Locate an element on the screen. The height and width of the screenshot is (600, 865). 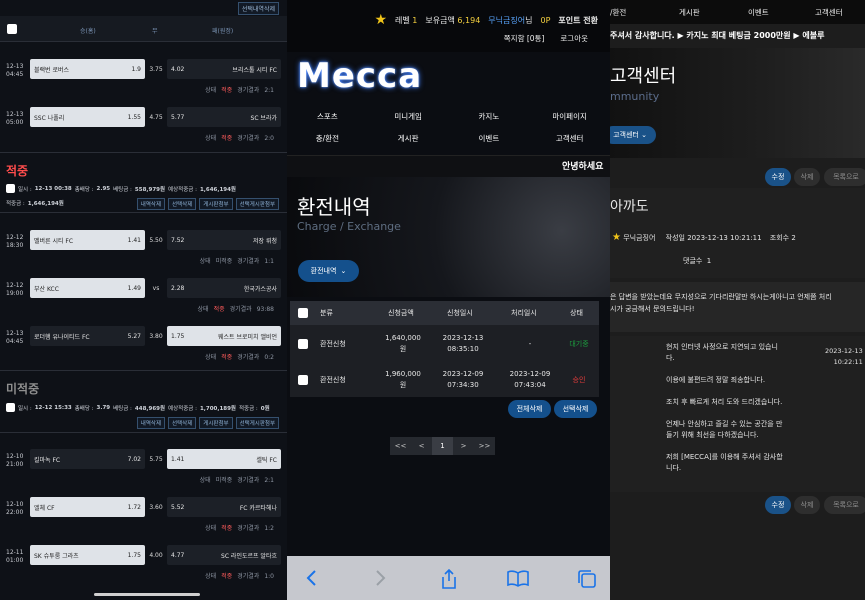
question-line-1: 은 답변을 받았는데요 무지성으로 기다리란말만 하시는게아니고 언제쯤 처리 is located at coordinates (721, 297).